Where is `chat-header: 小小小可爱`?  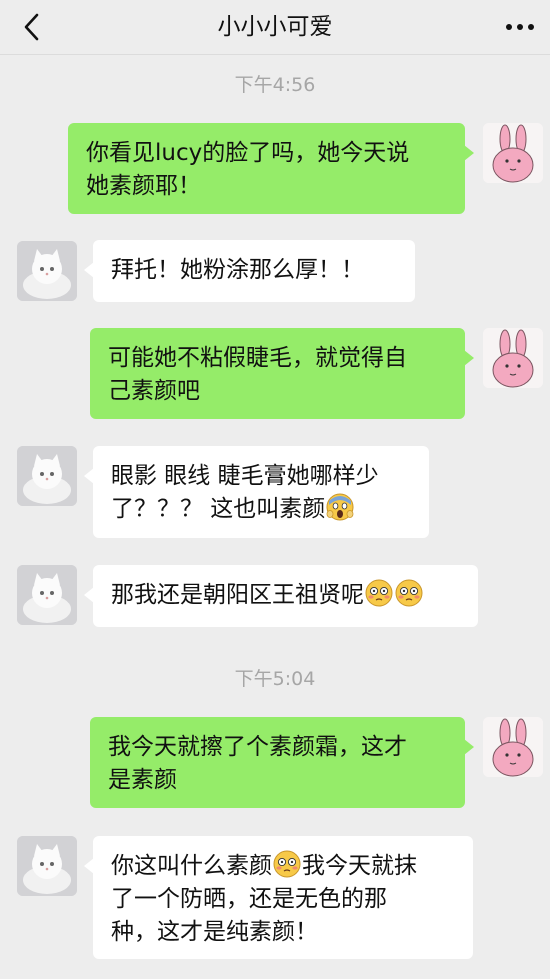
chat-header: 小小小可爱 is located at coordinates (275, 27).